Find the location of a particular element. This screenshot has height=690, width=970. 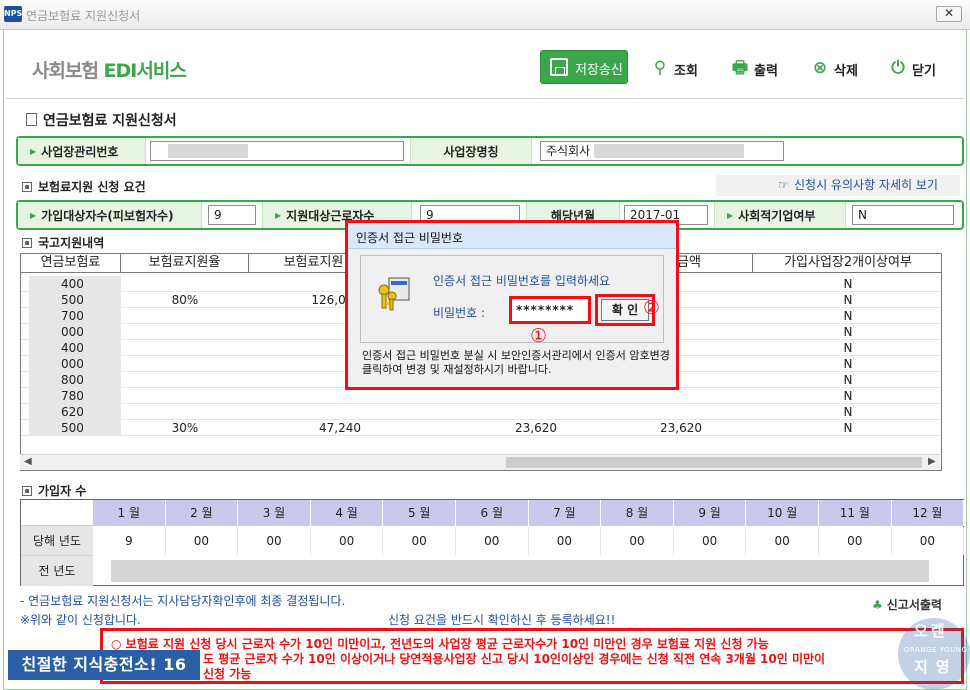

scroll-right-icon: ▶ is located at coordinates (932, 461).